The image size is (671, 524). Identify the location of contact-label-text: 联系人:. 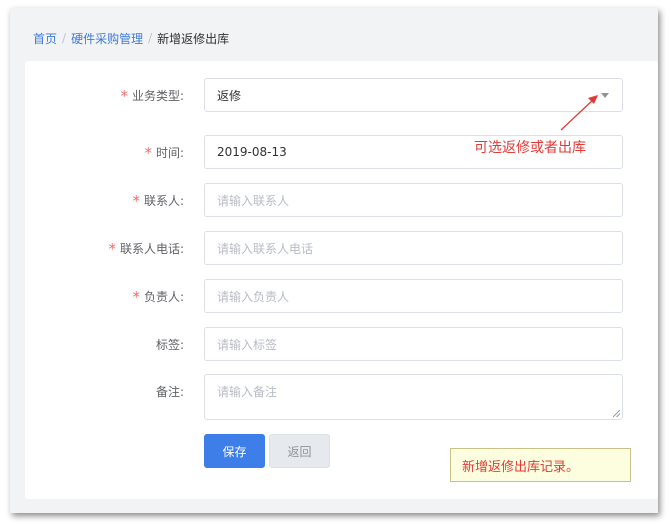
(163, 200).